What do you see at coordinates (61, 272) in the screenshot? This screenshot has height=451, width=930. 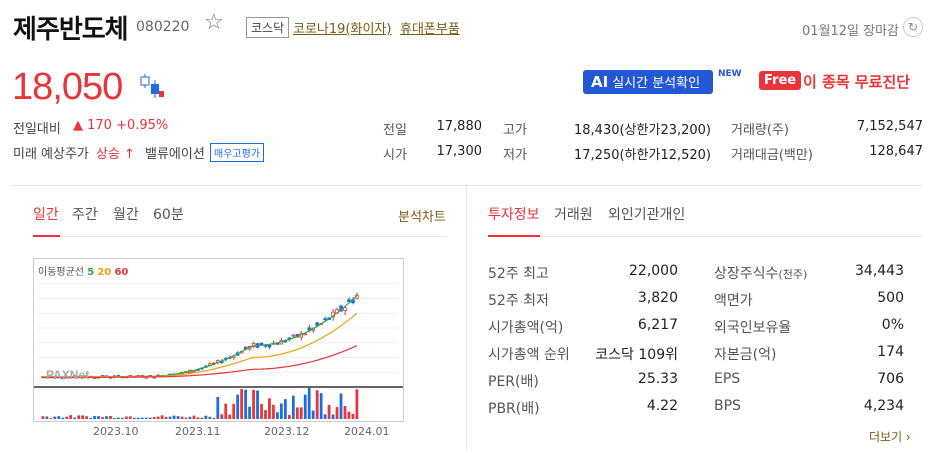 I see `legend-label: 이동평균선` at bounding box center [61, 272].